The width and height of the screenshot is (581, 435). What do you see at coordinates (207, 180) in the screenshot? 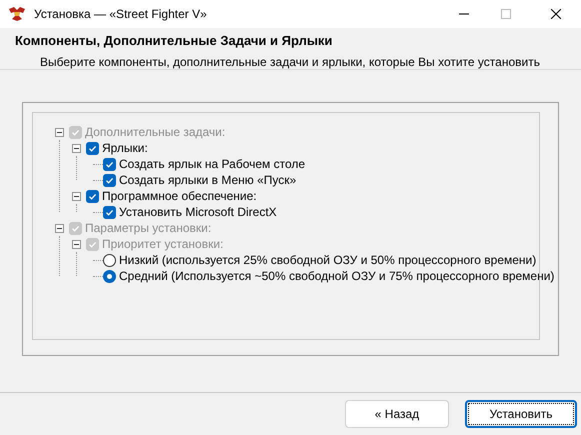
I see `option-label: Создать ярлыки в Меню «Пуск»` at bounding box center [207, 180].